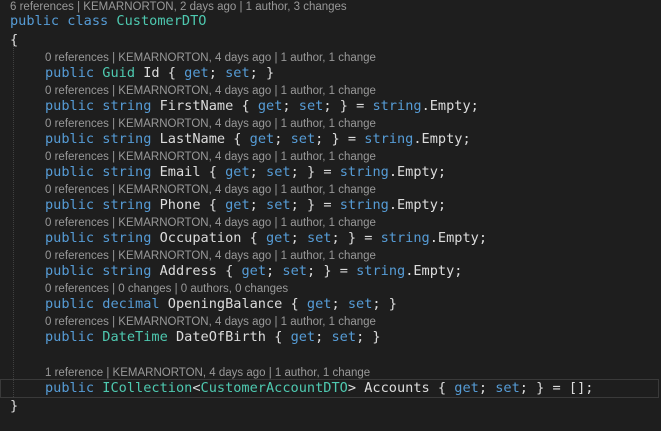  What do you see at coordinates (88, 21) in the screenshot?
I see `keyword-class: class` at bounding box center [88, 21].